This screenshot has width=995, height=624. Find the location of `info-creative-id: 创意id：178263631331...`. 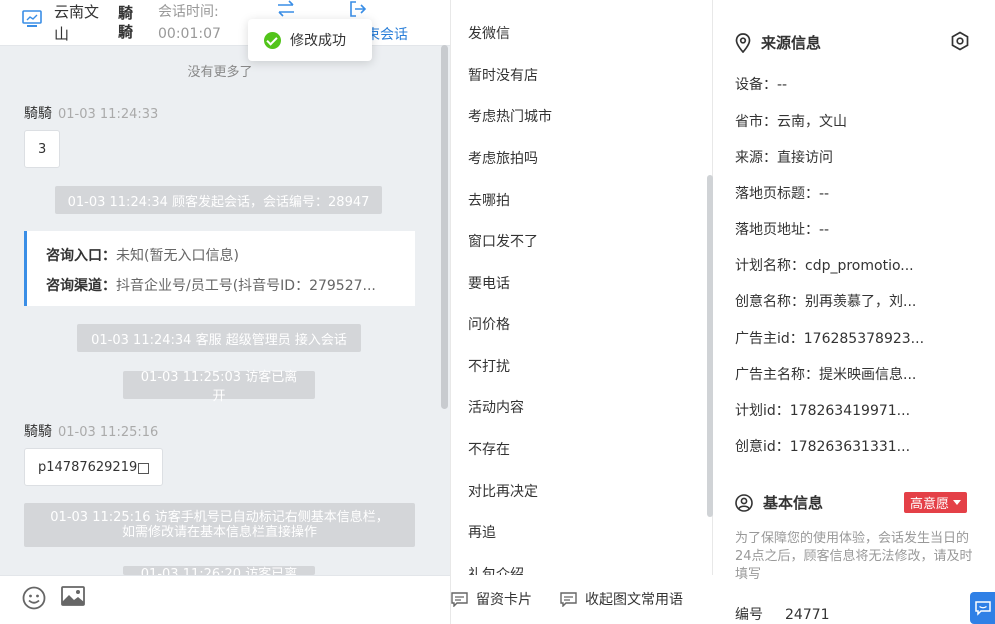

info-creative-id: 创意id：178263631331... is located at coordinates (823, 447).